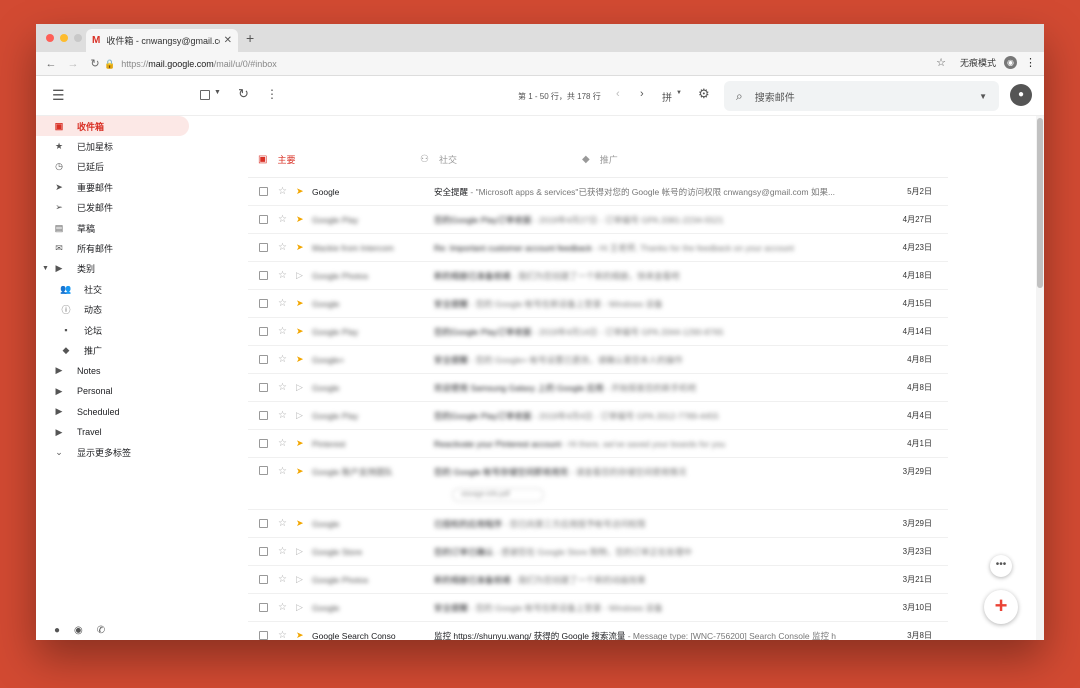  What do you see at coordinates (250, 38) in the screenshot?
I see `new-tab-button: +` at bounding box center [250, 38].